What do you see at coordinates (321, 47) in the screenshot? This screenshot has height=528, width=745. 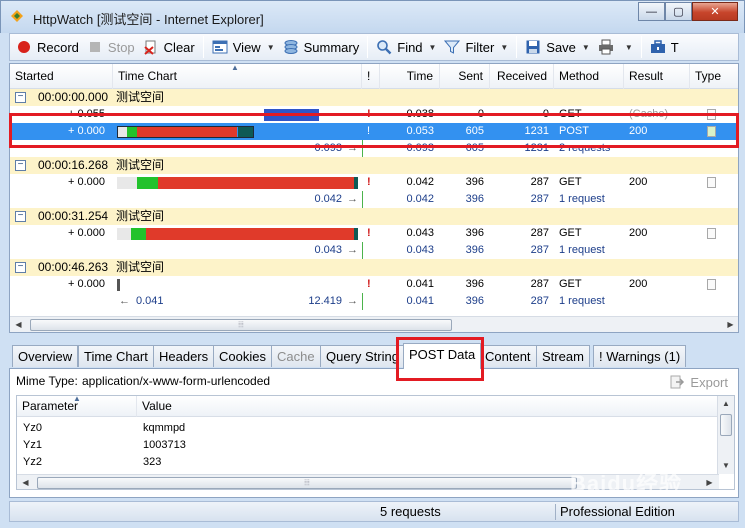 I see `summary-button: Summary` at bounding box center [321, 47].